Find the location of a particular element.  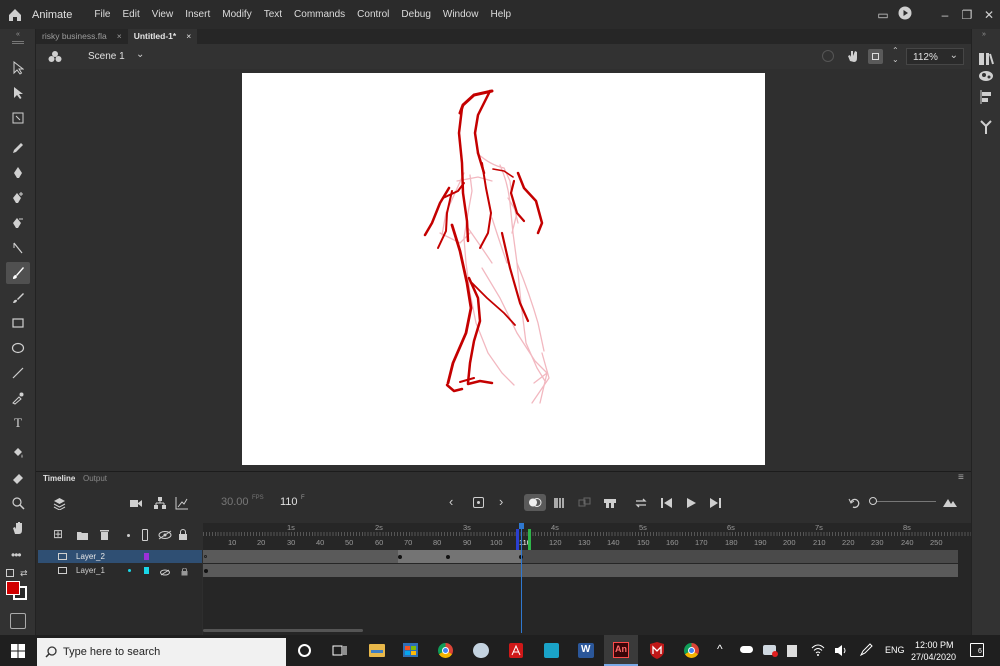

tab-risky-business: risky business.fla × is located at coordinates (82, 36).